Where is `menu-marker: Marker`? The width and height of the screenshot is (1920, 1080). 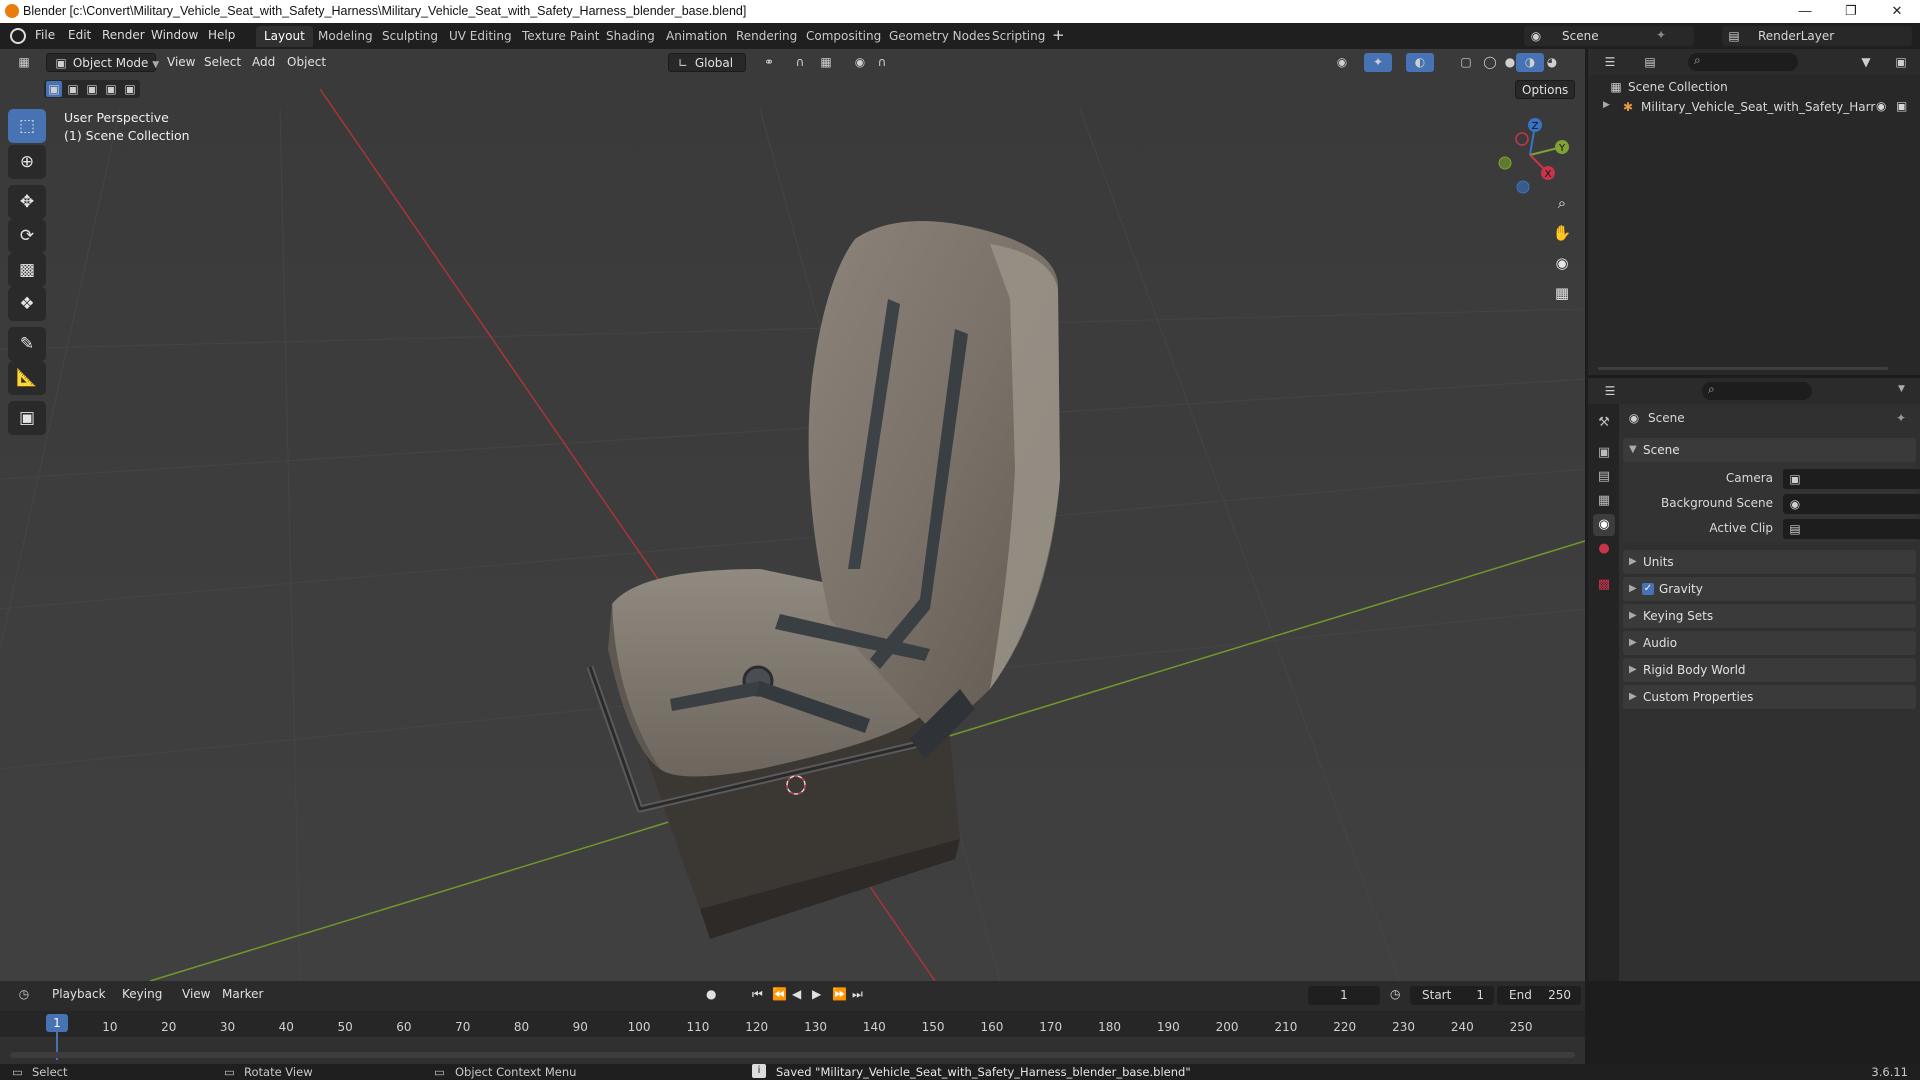 menu-marker: Marker is located at coordinates (242, 994).